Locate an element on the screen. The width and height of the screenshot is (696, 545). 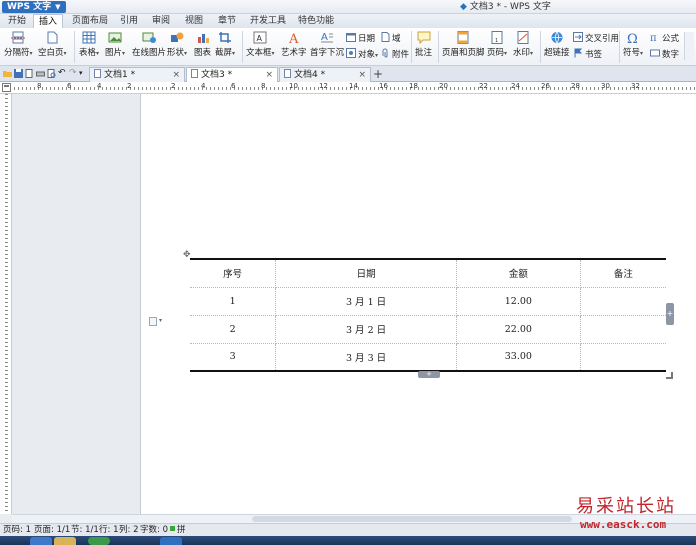
table-cell: 1 is located at coordinates (233, 301).